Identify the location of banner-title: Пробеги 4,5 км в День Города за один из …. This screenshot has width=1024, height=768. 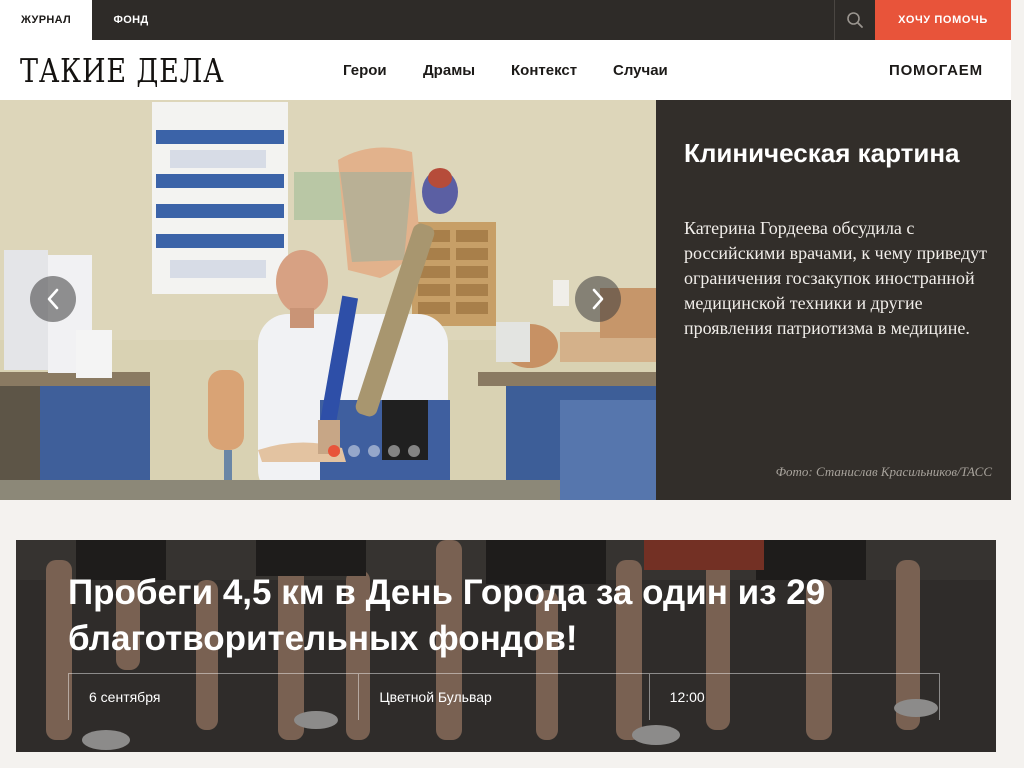
(447, 615).